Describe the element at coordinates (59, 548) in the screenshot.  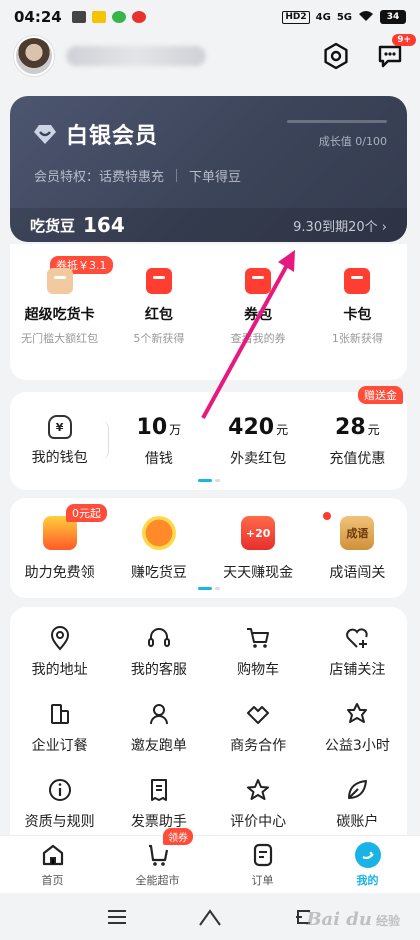
I see `promo-free-help: 0元起 助力免费领` at that location.